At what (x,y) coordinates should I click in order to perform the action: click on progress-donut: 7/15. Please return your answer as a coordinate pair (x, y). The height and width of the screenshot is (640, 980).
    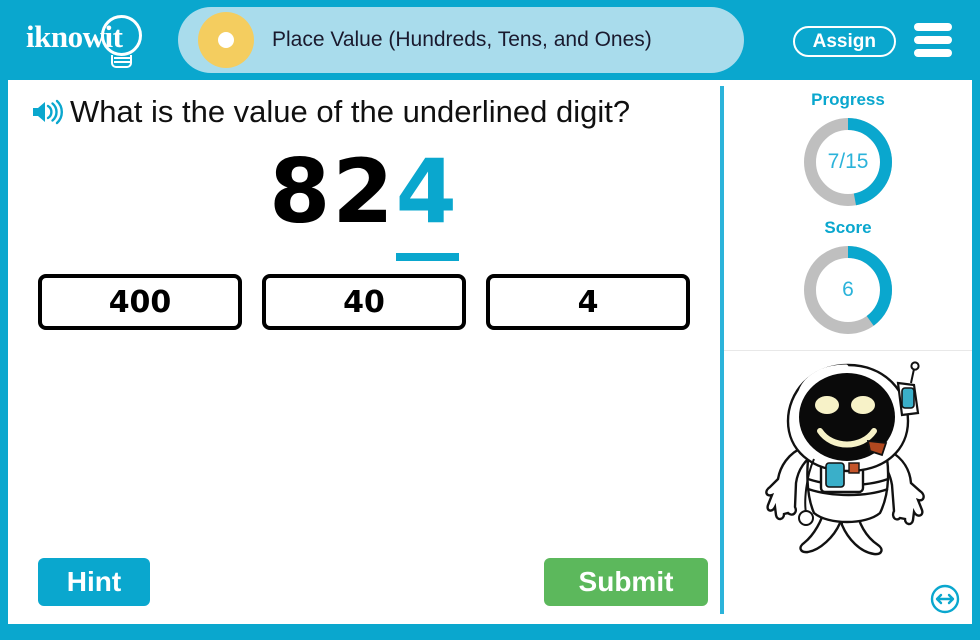
    Looking at the image, I should click on (848, 162).